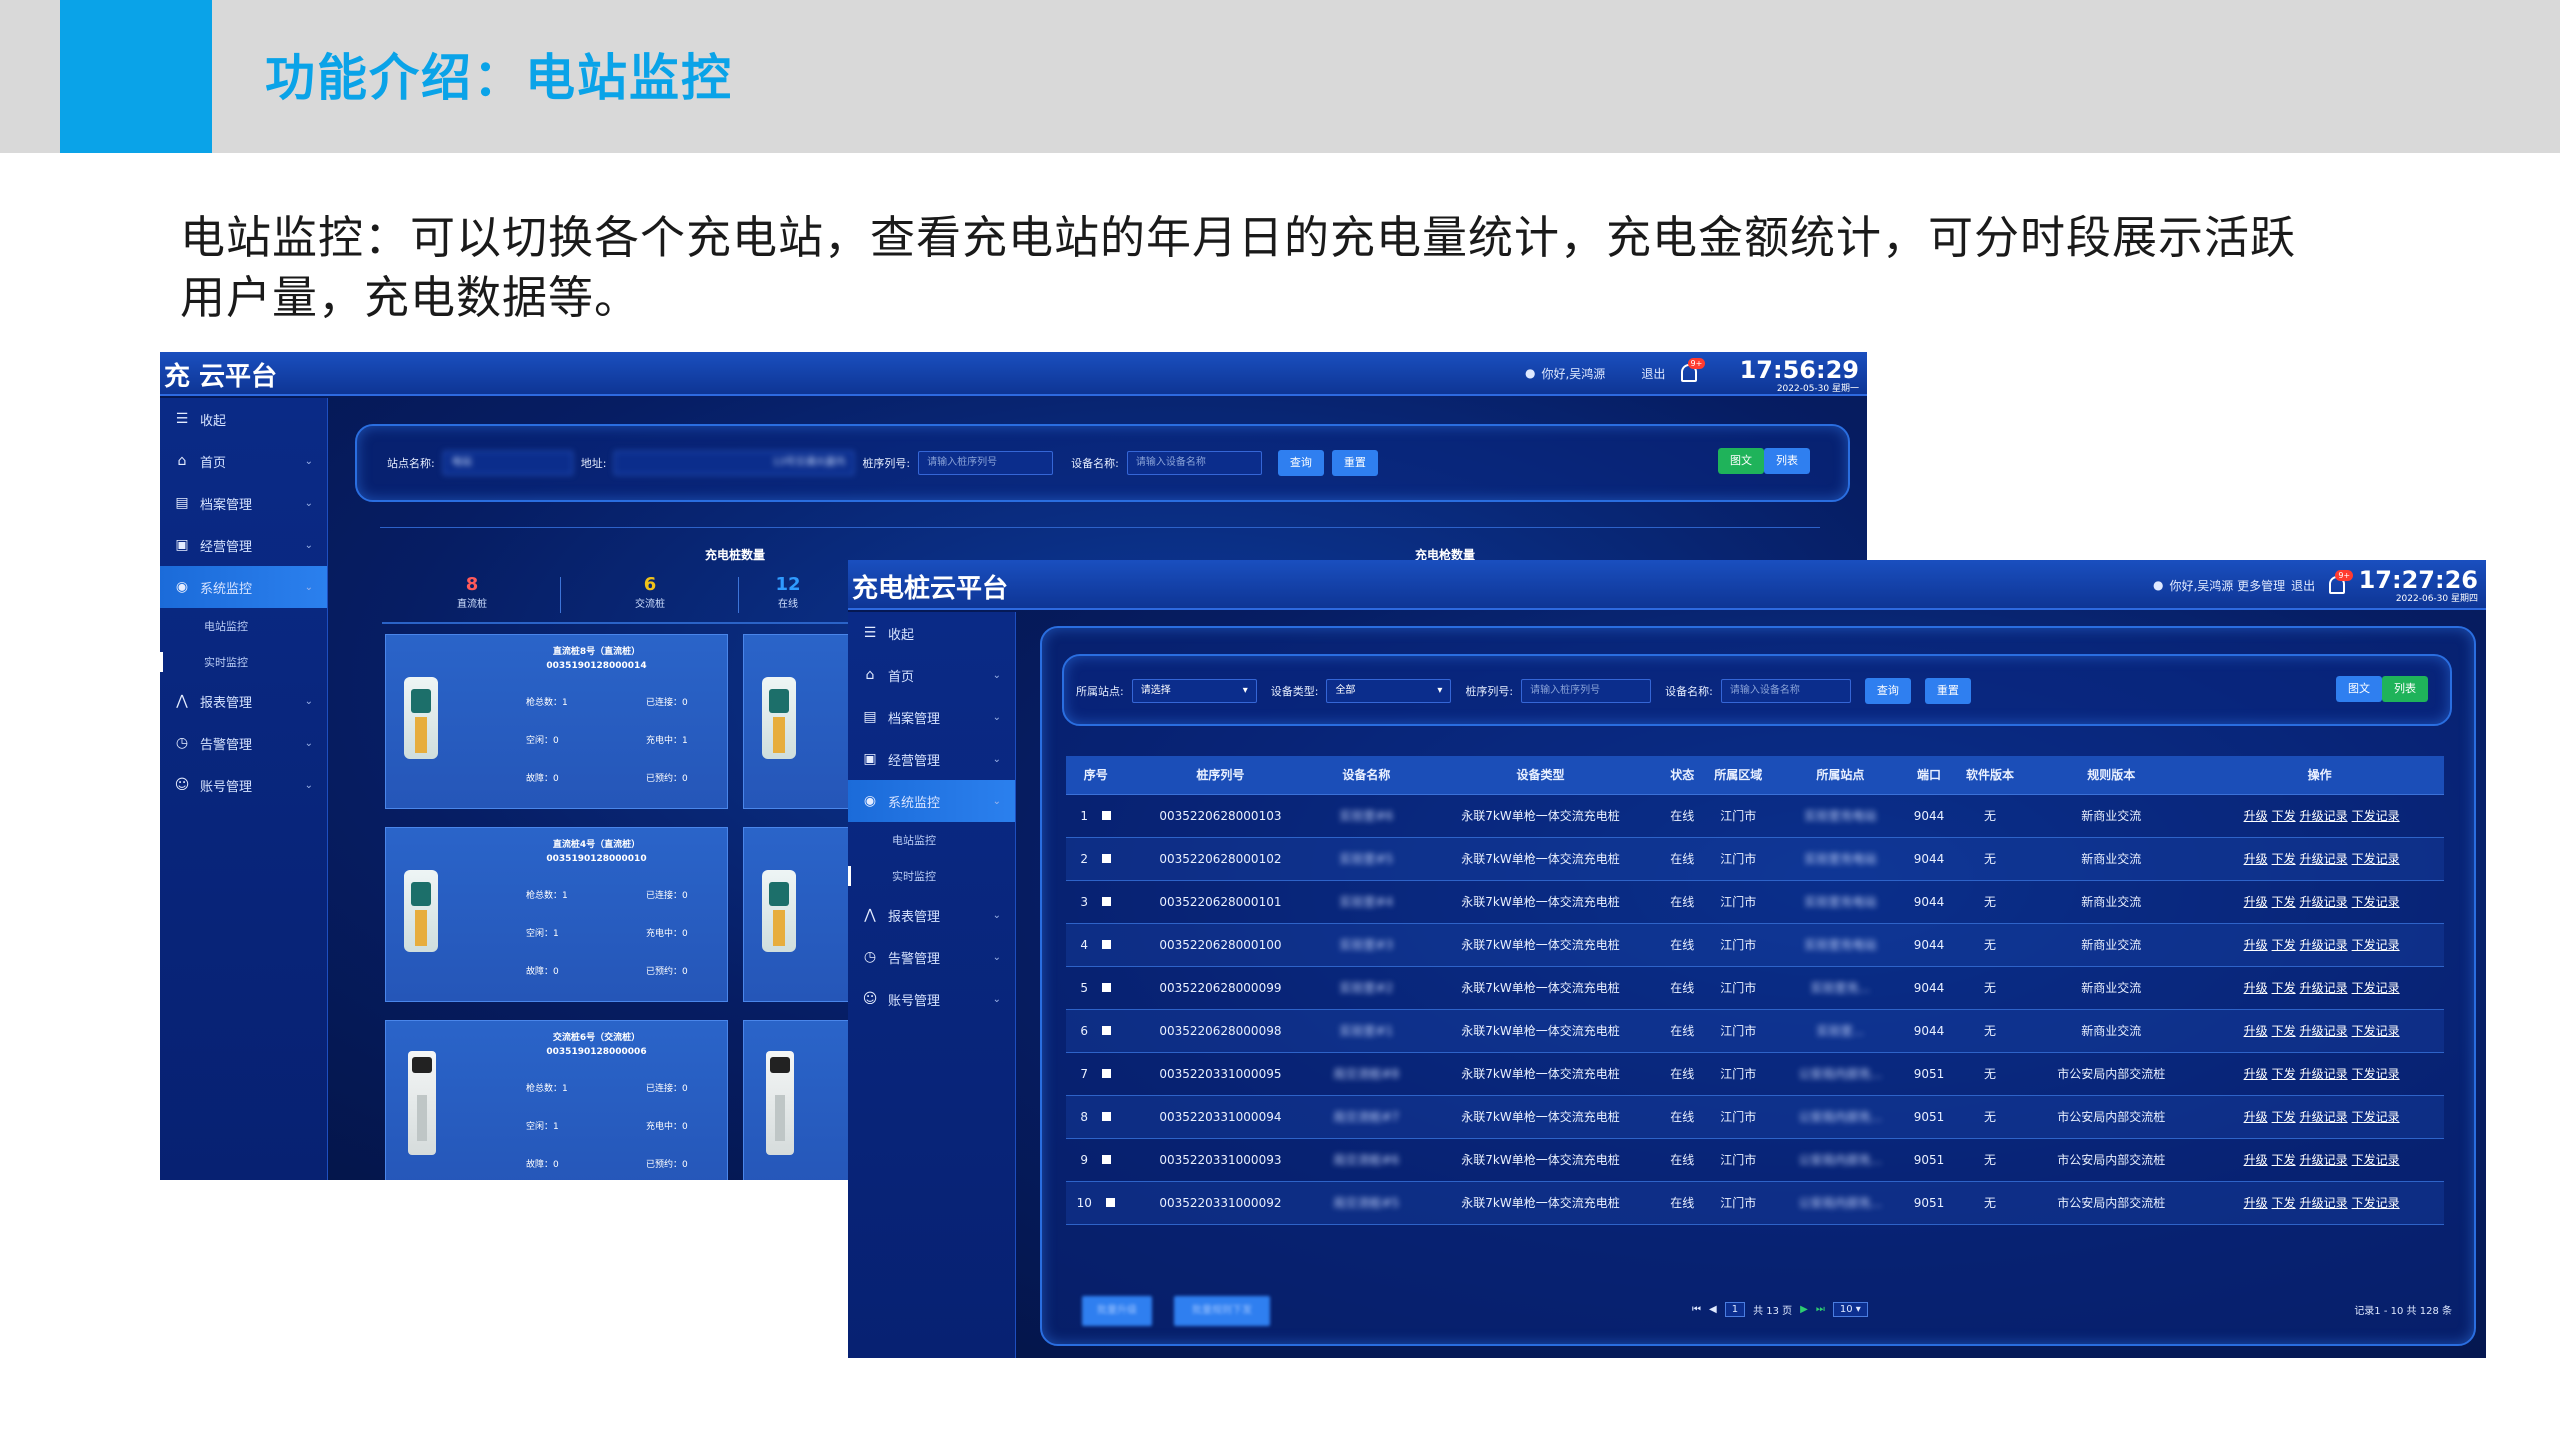  I want to click on page-input: 1, so click(1735, 1309).